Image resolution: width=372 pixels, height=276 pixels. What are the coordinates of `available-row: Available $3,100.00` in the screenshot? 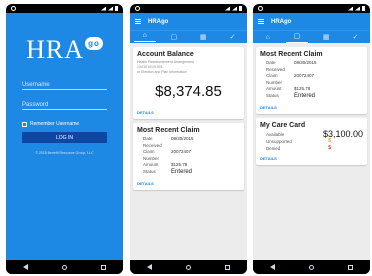 It's located at (314, 134).